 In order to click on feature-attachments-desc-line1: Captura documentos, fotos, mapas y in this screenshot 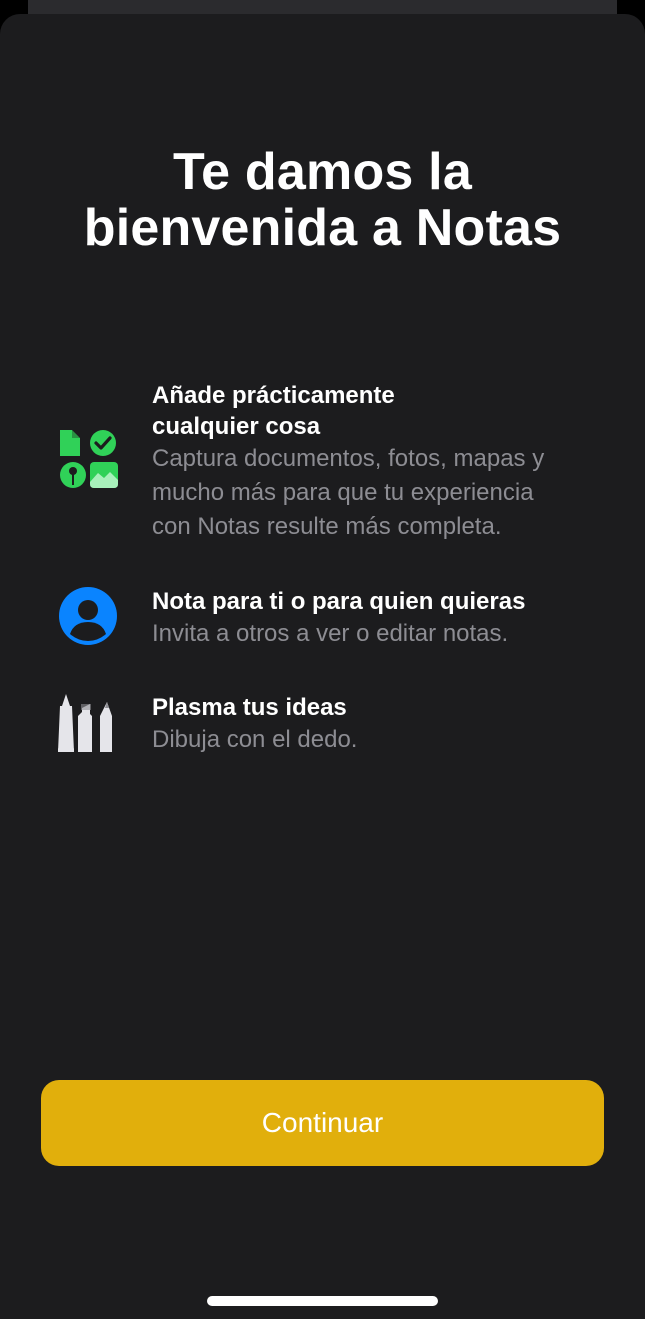, I will do `click(348, 458)`.